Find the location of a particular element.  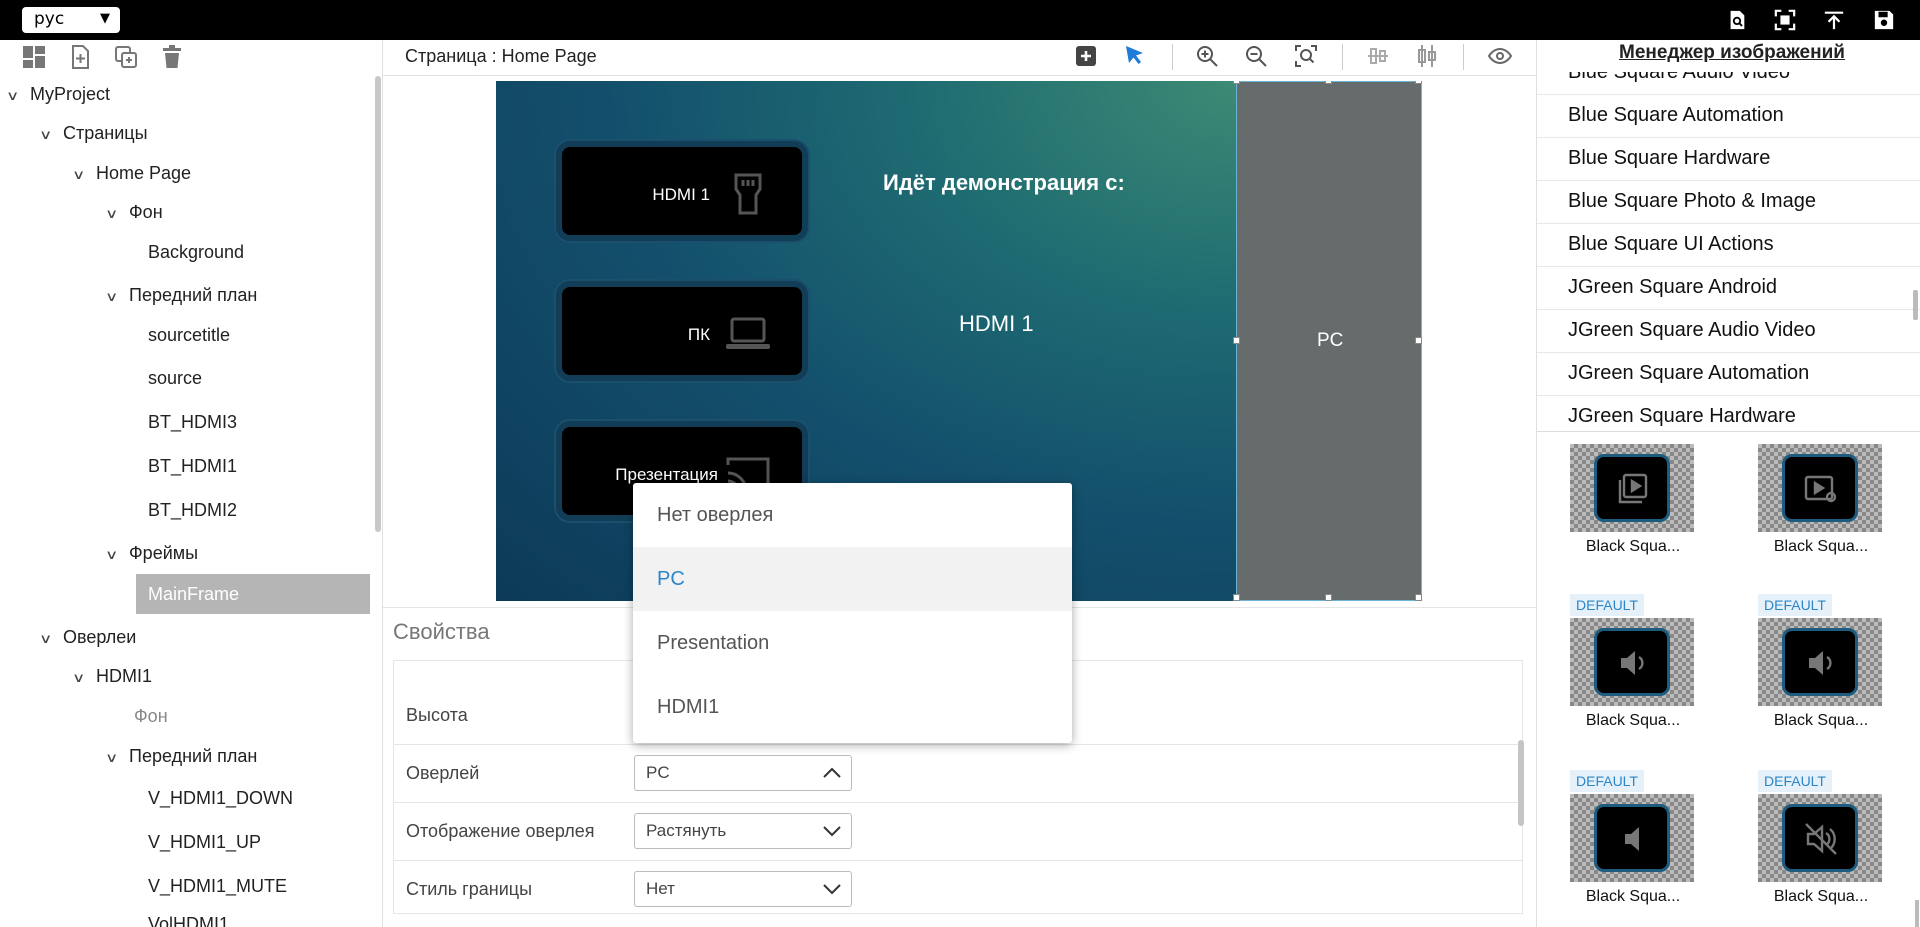

page-title: Страница : Home Page is located at coordinates (501, 56).